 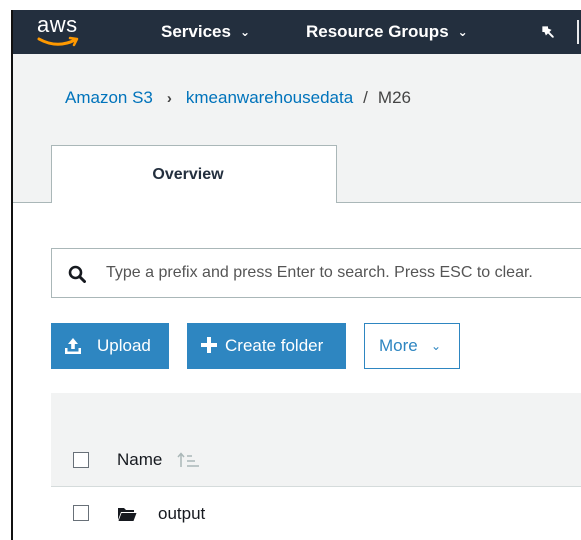 I want to click on resource-groups-label: Resource Groups, so click(x=377, y=31).